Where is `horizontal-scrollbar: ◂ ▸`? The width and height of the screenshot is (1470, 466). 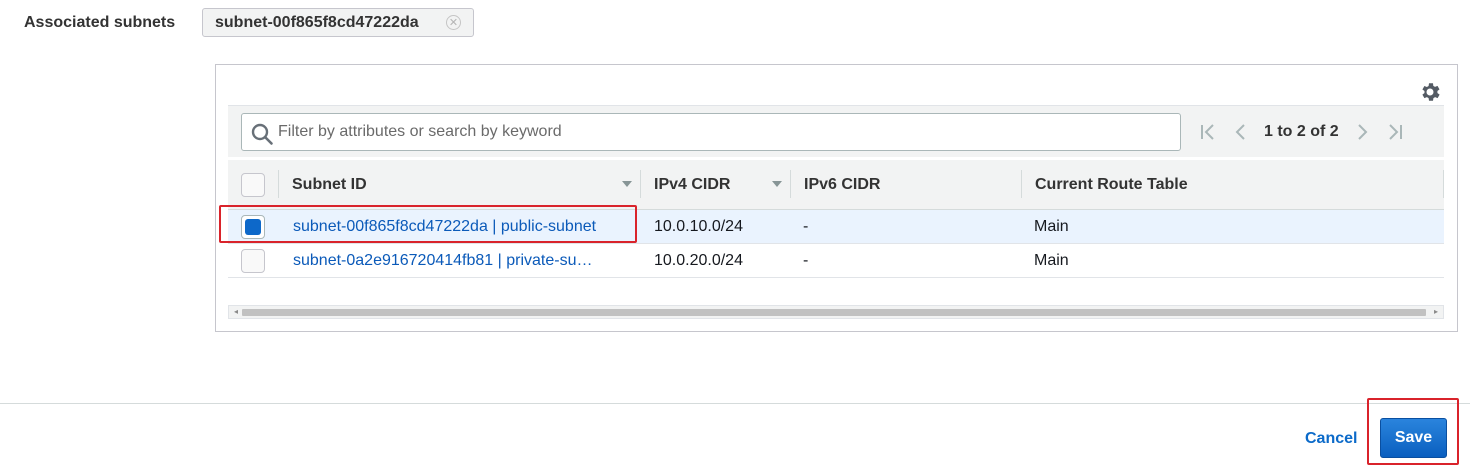
horizontal-scrollbar: ◂ ▸ is located at coordinates (836, 312).